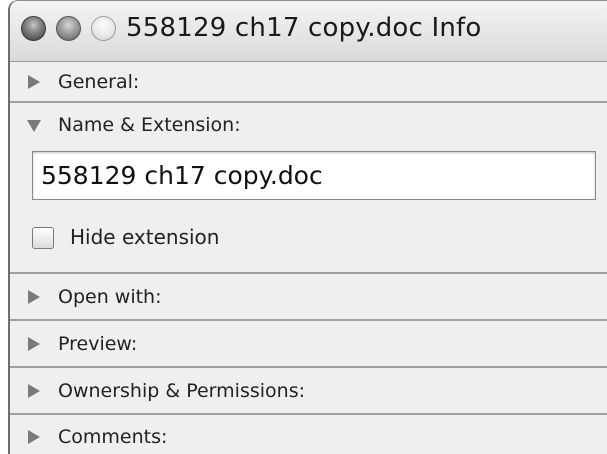 The image size is (607, 454). Describe the element at coordinates (68, 28) in the screenshot. I see `minimize-button-icon` at that location.